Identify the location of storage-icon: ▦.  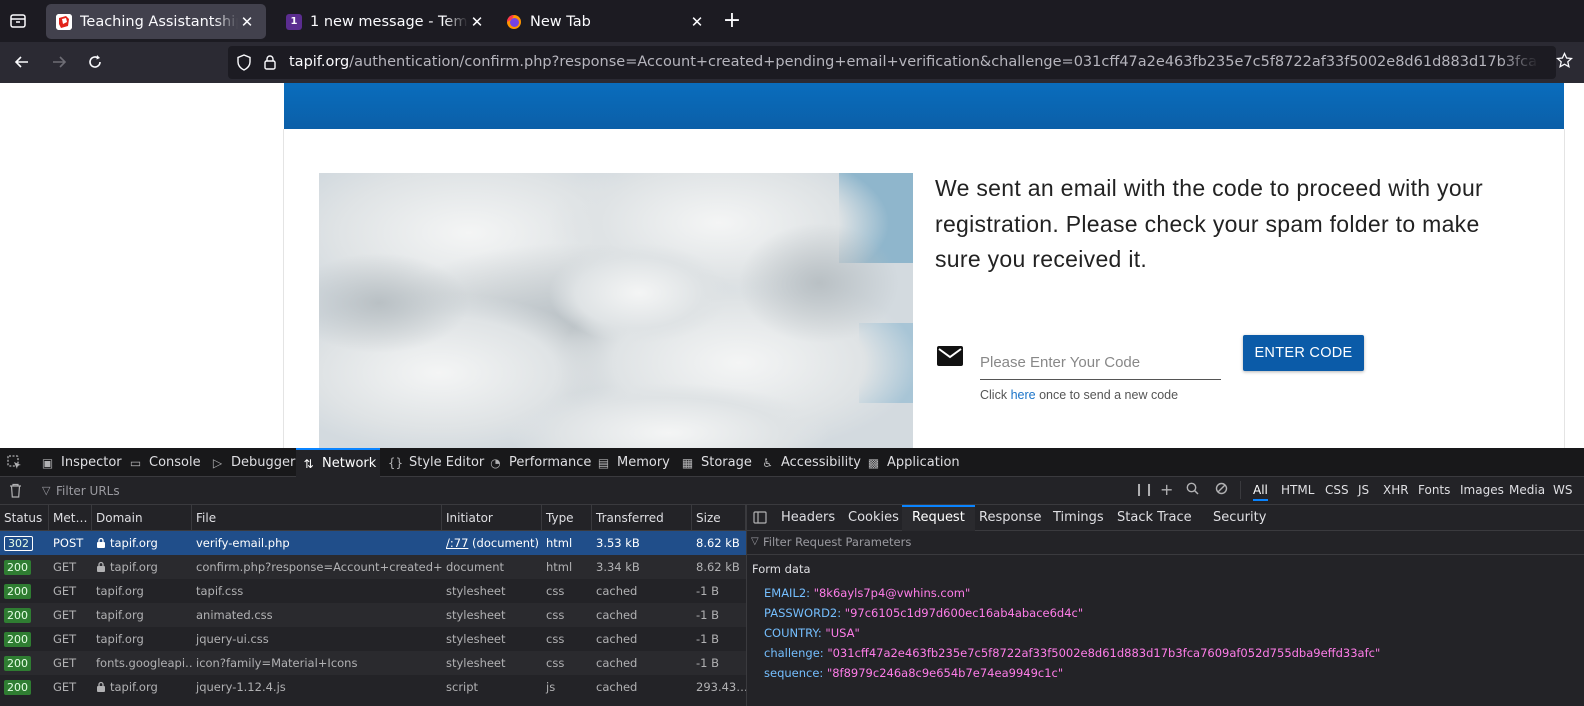
(687, 462).